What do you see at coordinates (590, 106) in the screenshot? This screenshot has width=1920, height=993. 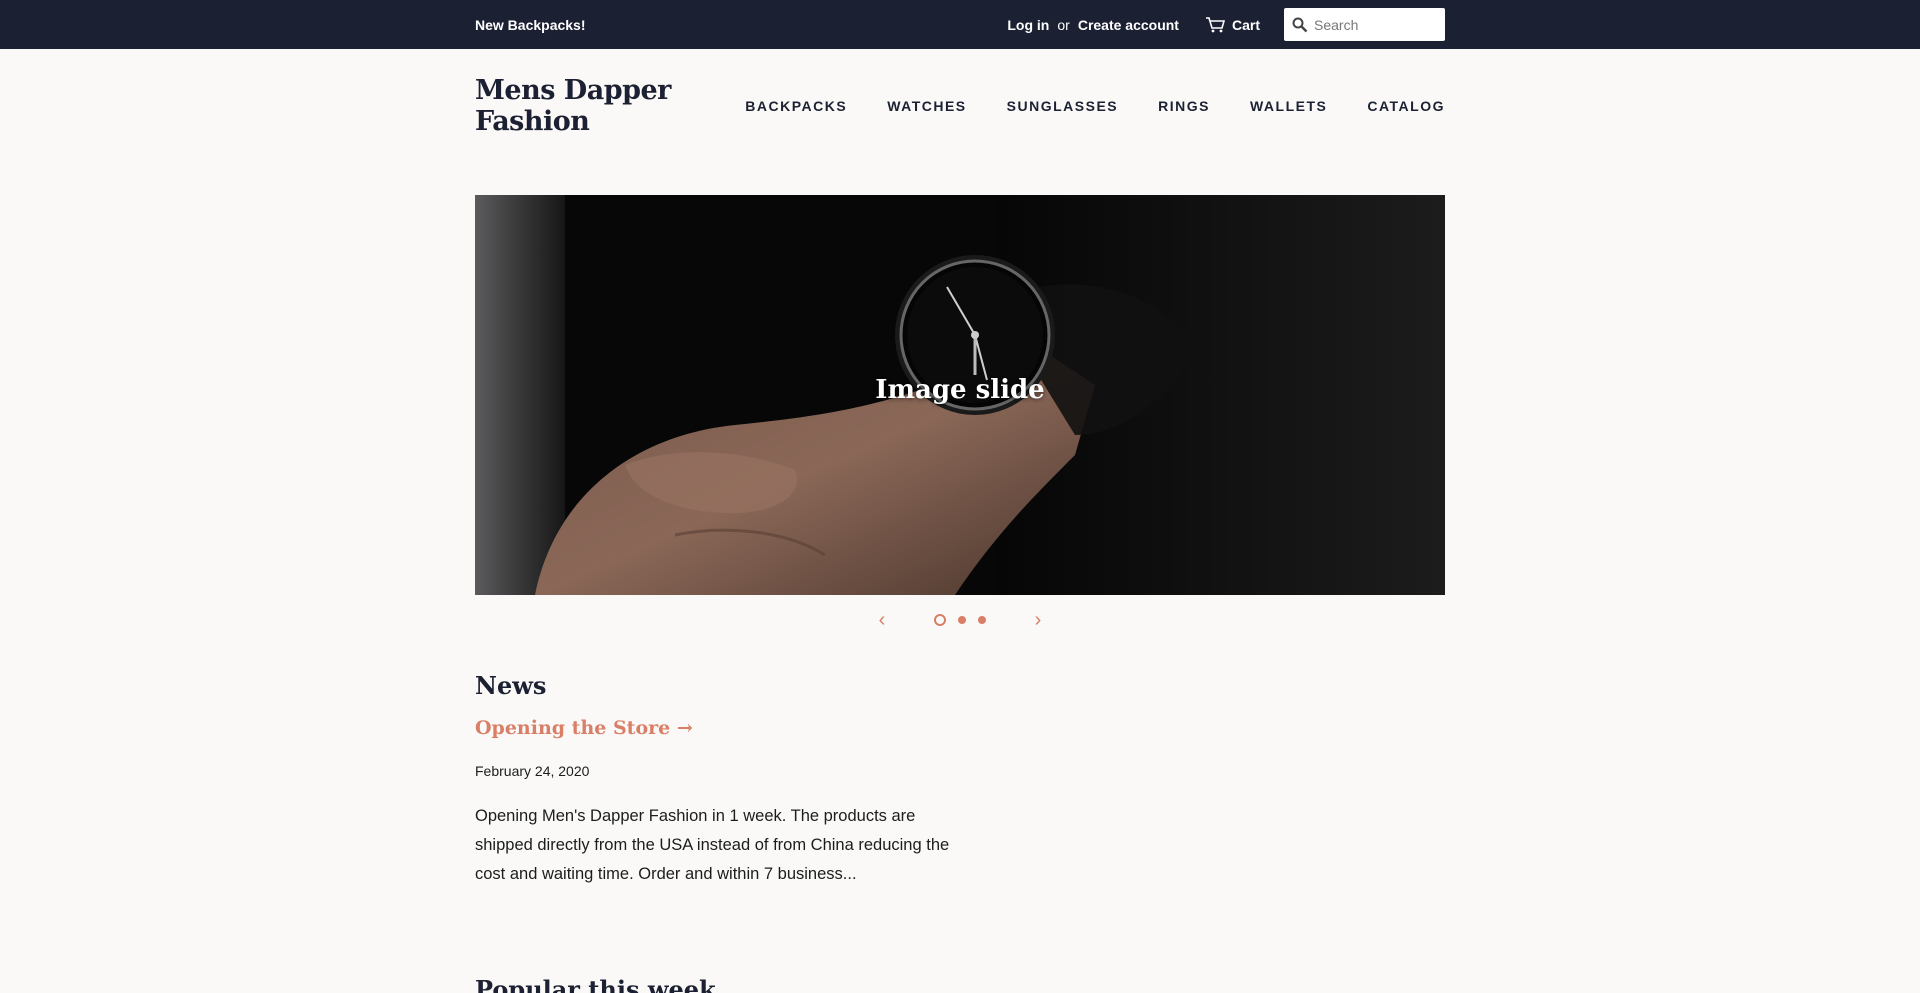 I see `site-logo: Mens Dapper Fashion` at bounding box center [590, 106].